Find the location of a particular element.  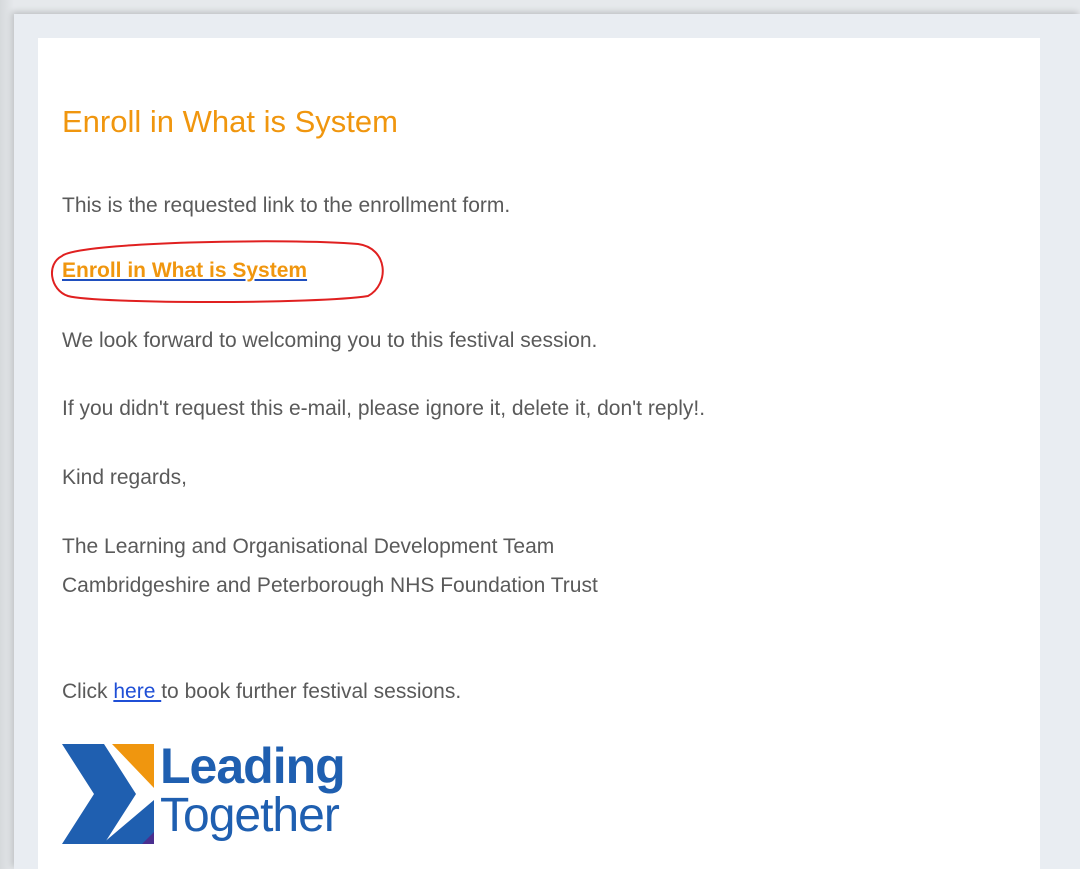

footer-prefix: Click is located at coordinates (88, 691).